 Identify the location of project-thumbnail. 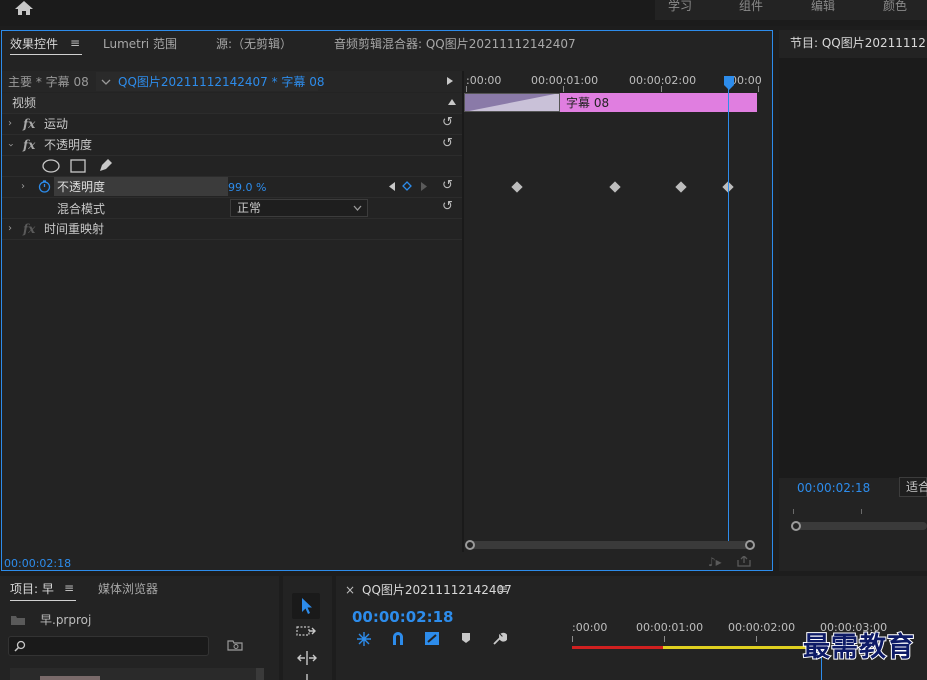
(70, 678).